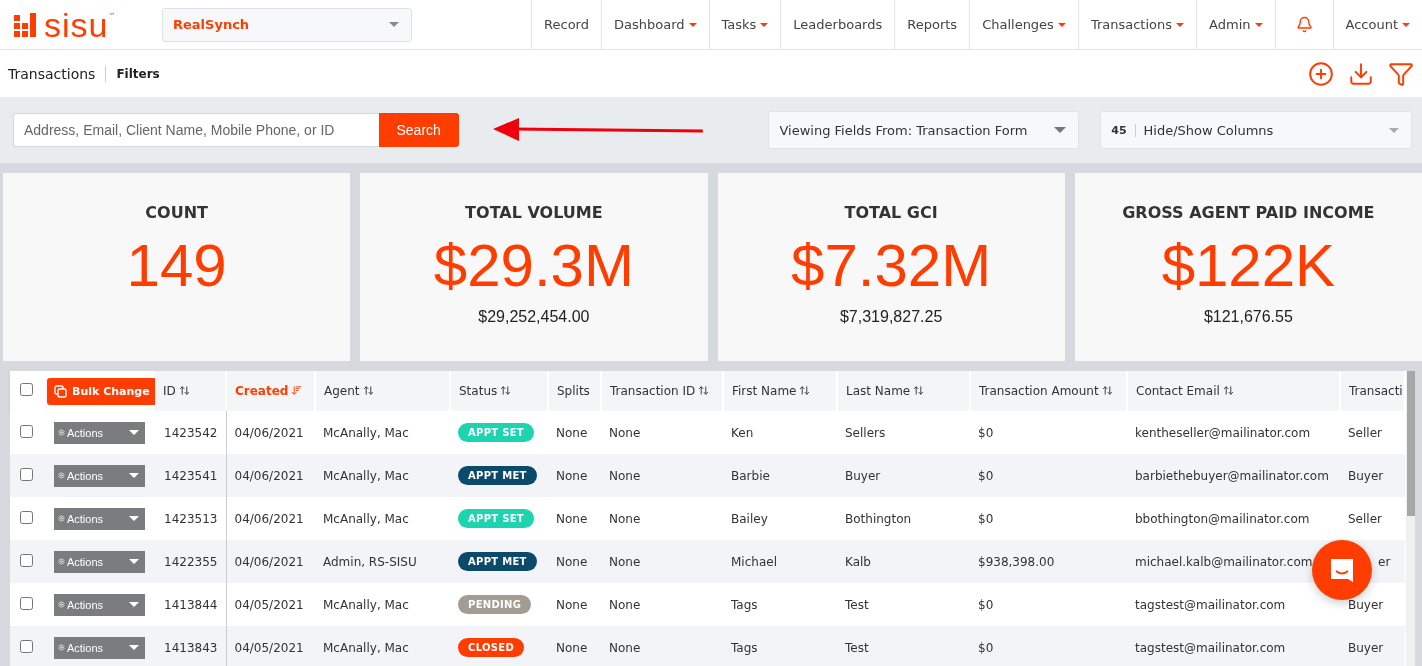 The height and width of the screenshot is (666, 1422). Describe the element at coordinates (780, 518) in the screenshot. I see `table-cell: Bailey` at that location.